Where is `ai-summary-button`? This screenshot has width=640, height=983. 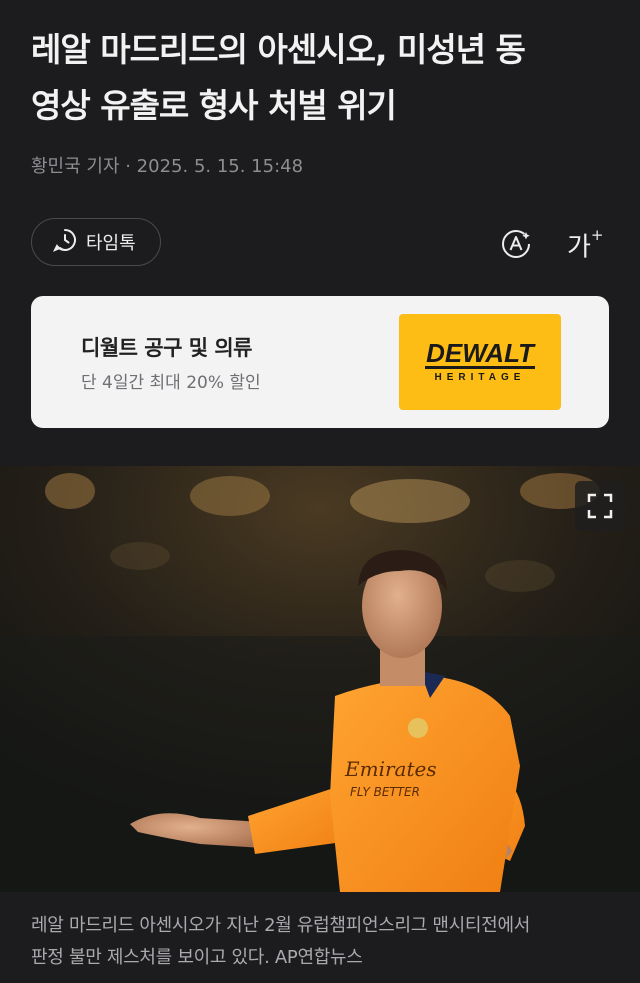
ai-summary-button is located at coordinates (516, 244).